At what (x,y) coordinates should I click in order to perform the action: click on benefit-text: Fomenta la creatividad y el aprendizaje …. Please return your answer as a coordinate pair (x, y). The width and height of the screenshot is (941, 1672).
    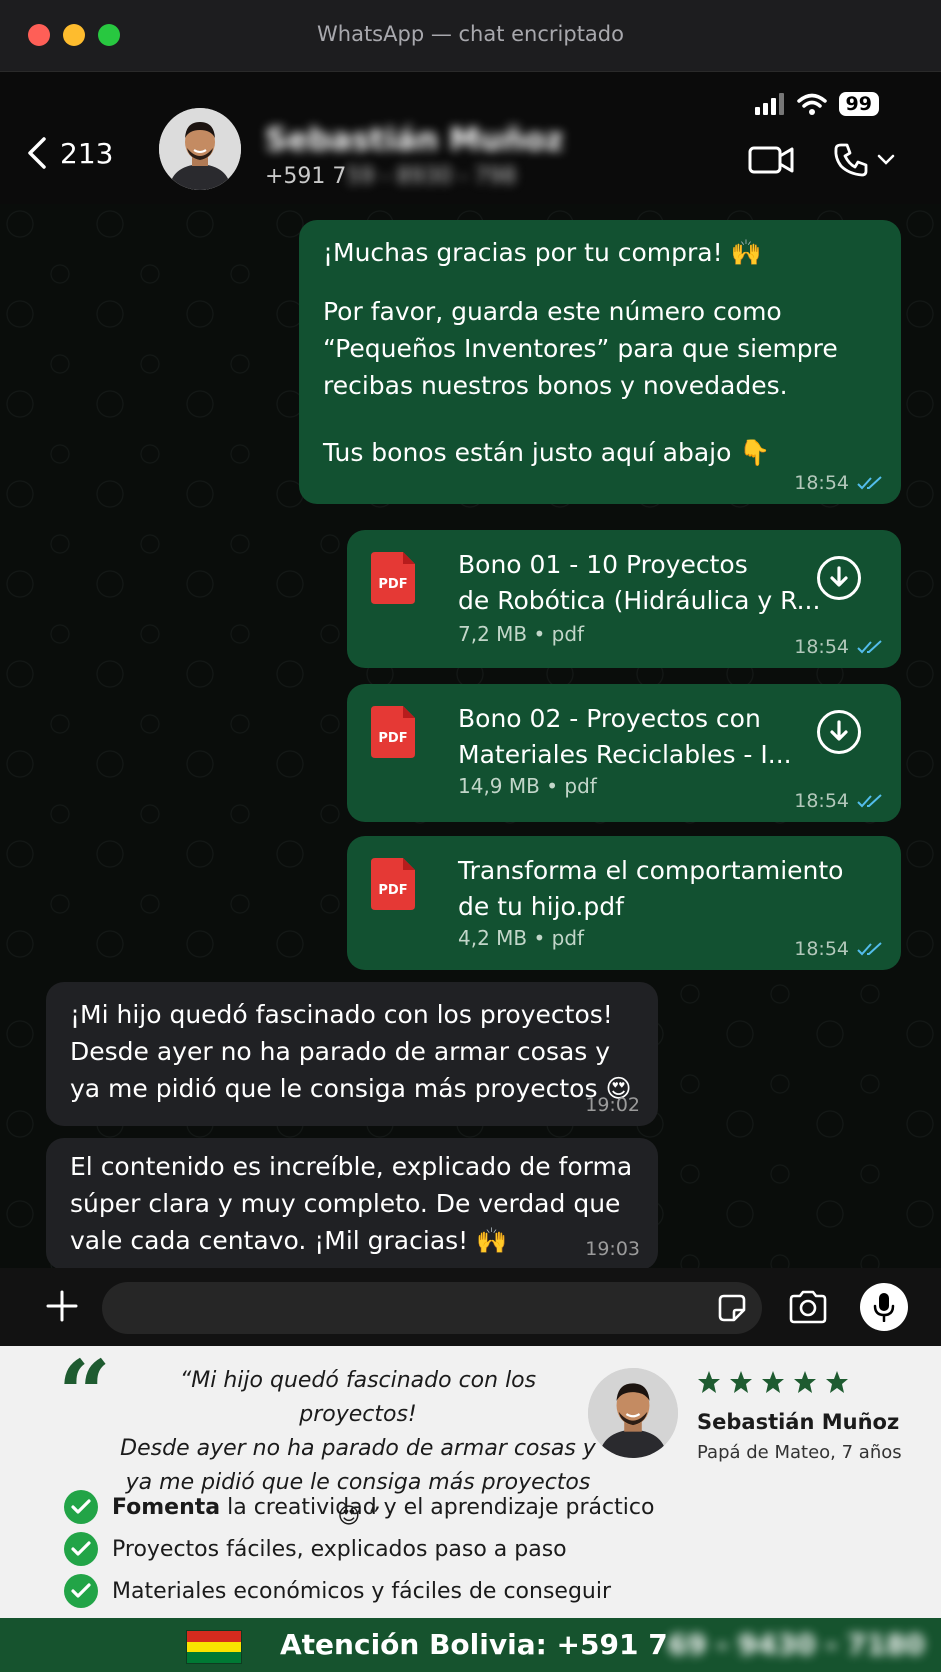
    Looking at the image, I should click on (383, 1507).